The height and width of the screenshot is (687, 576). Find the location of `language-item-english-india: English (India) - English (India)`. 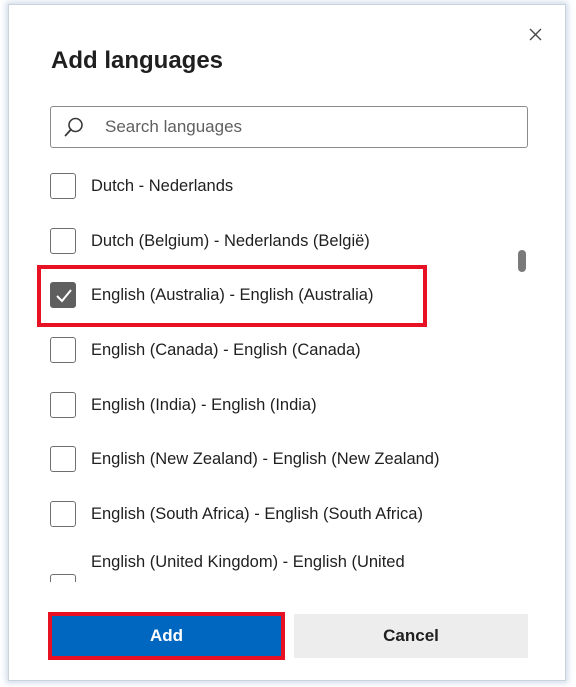

language-item-english-india: English (India) - English (India) is located at coordinates (275, 405).